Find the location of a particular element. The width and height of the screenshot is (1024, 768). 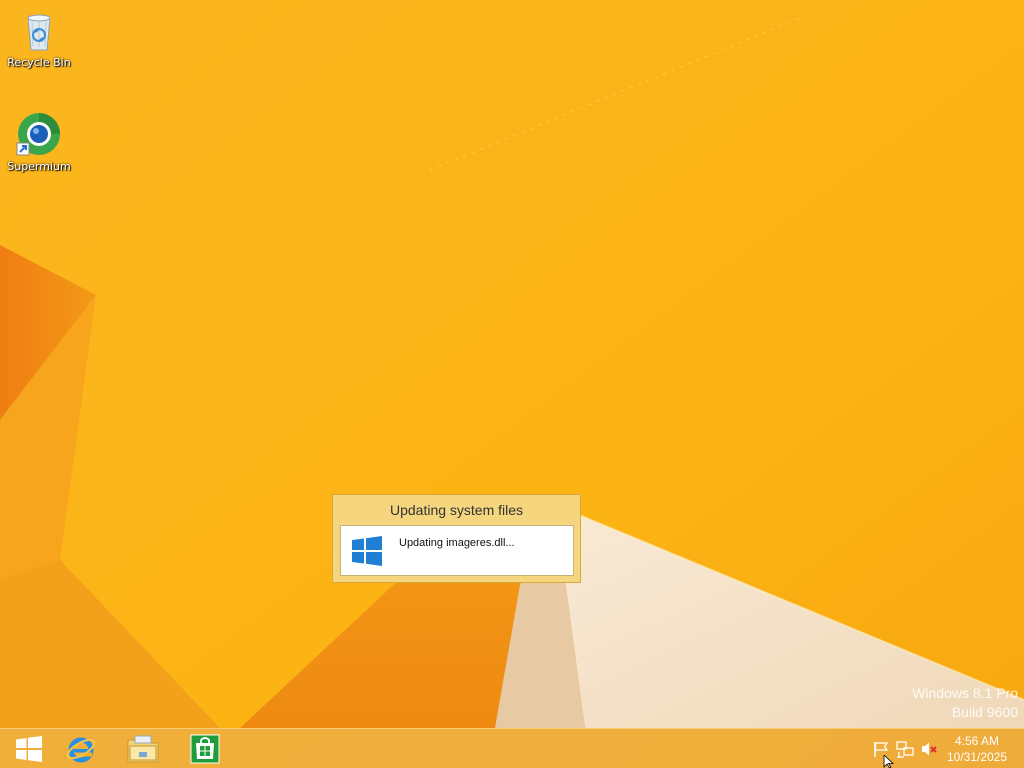

store-icon is located at coordinates (205, 748).